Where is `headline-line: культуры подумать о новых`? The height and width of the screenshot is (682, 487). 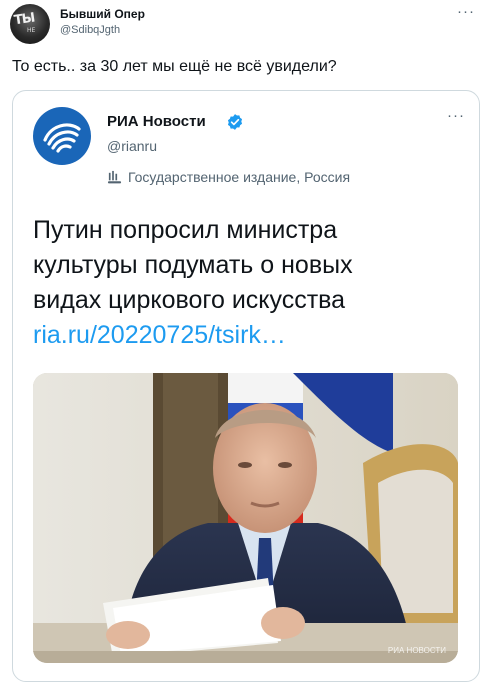 headline-line: культуры подумать о новых is located at coordinates (193, 265).